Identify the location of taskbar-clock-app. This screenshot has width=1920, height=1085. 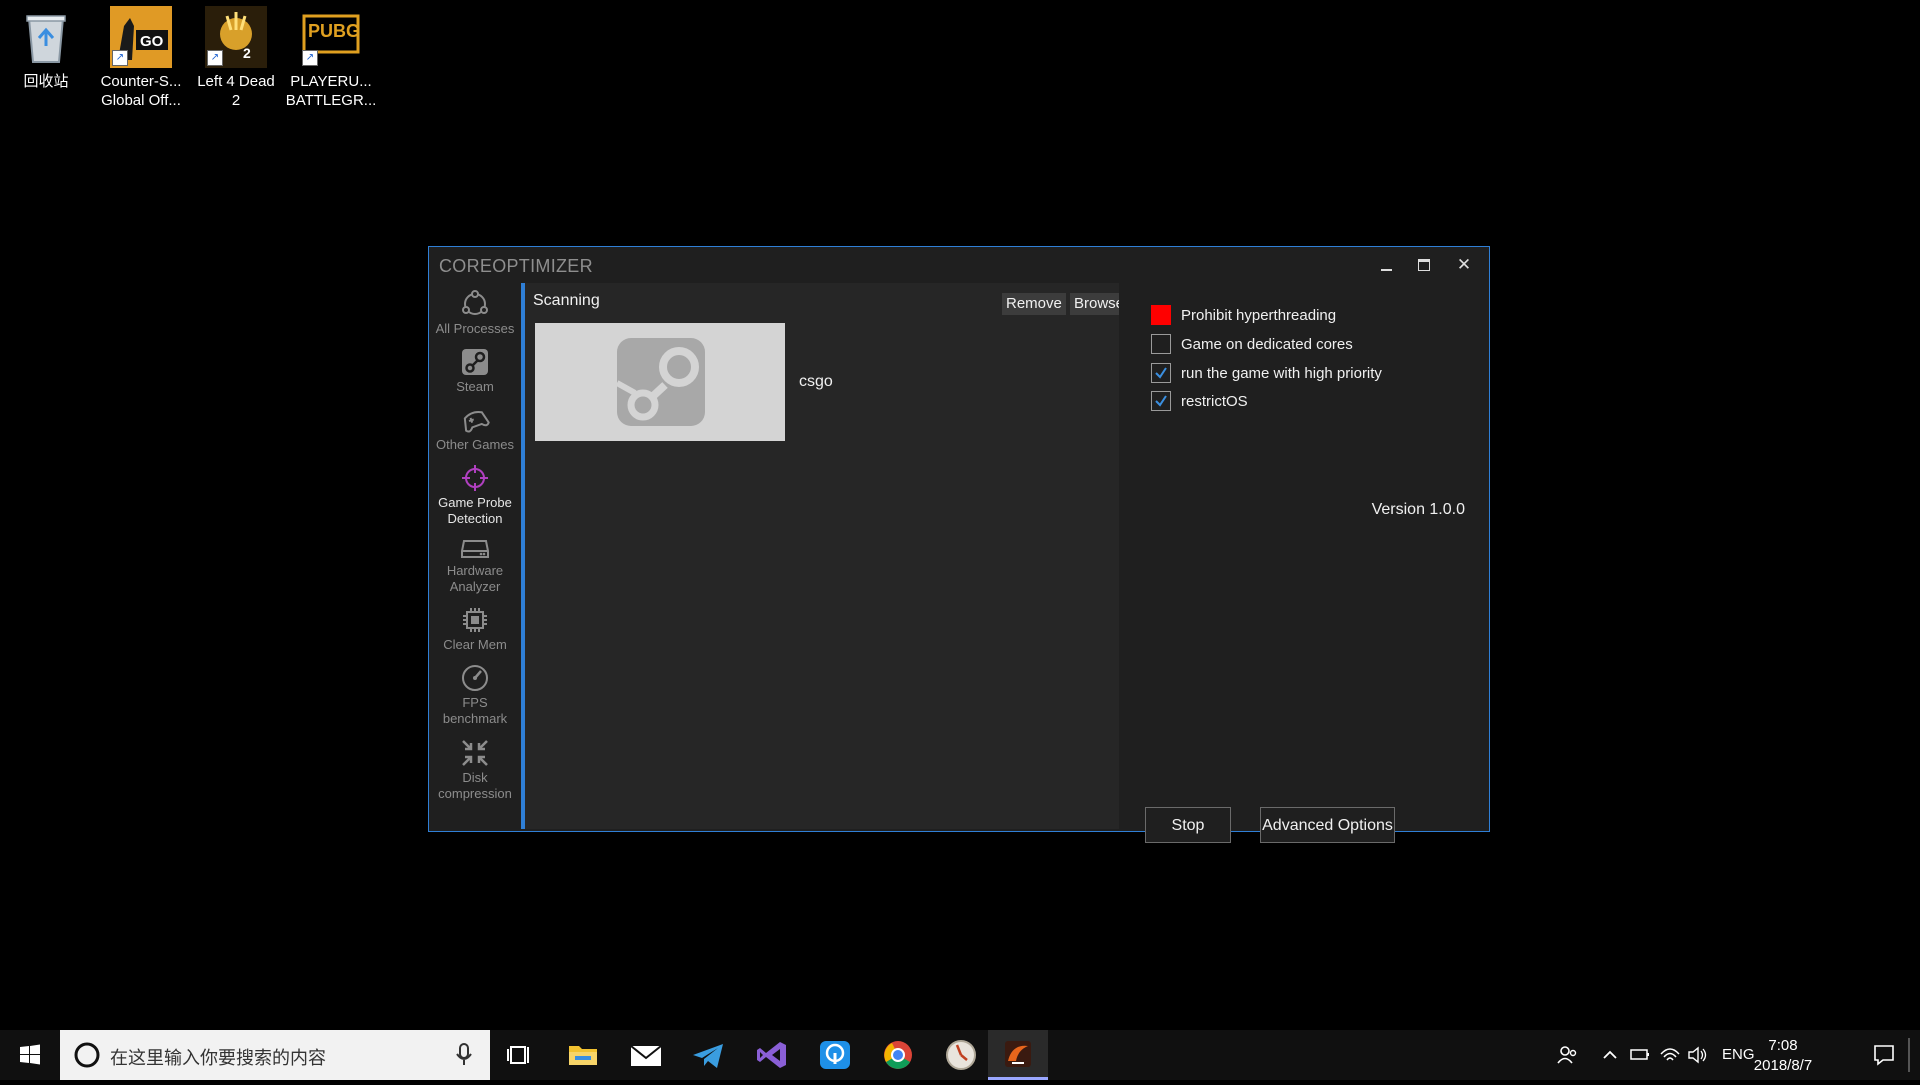
(961, 1055).